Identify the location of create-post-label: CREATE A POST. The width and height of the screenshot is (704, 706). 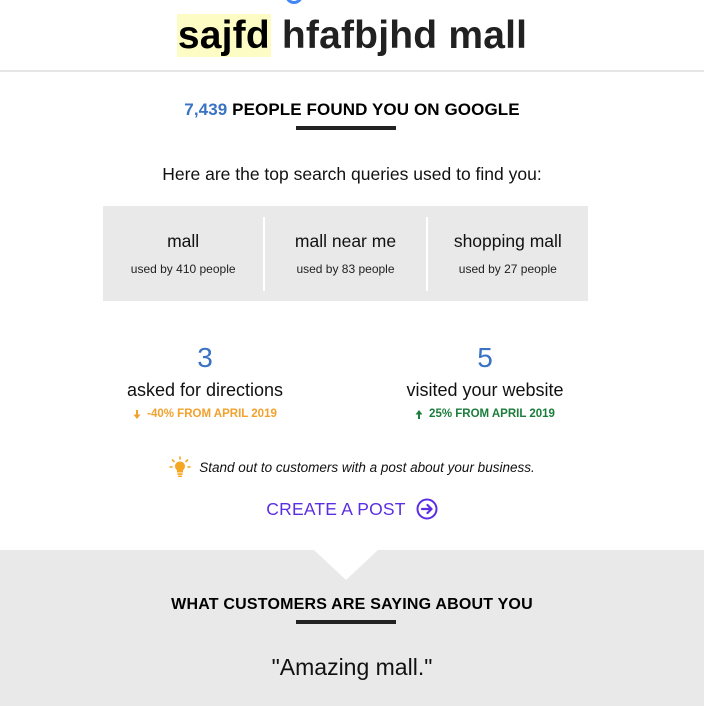
(336, 508).